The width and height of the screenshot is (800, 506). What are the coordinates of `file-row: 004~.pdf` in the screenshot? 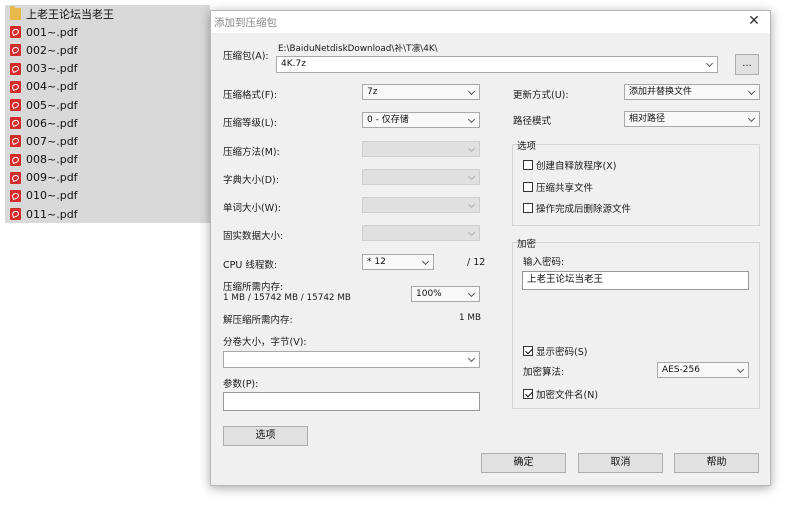 It's located at (107, 86).